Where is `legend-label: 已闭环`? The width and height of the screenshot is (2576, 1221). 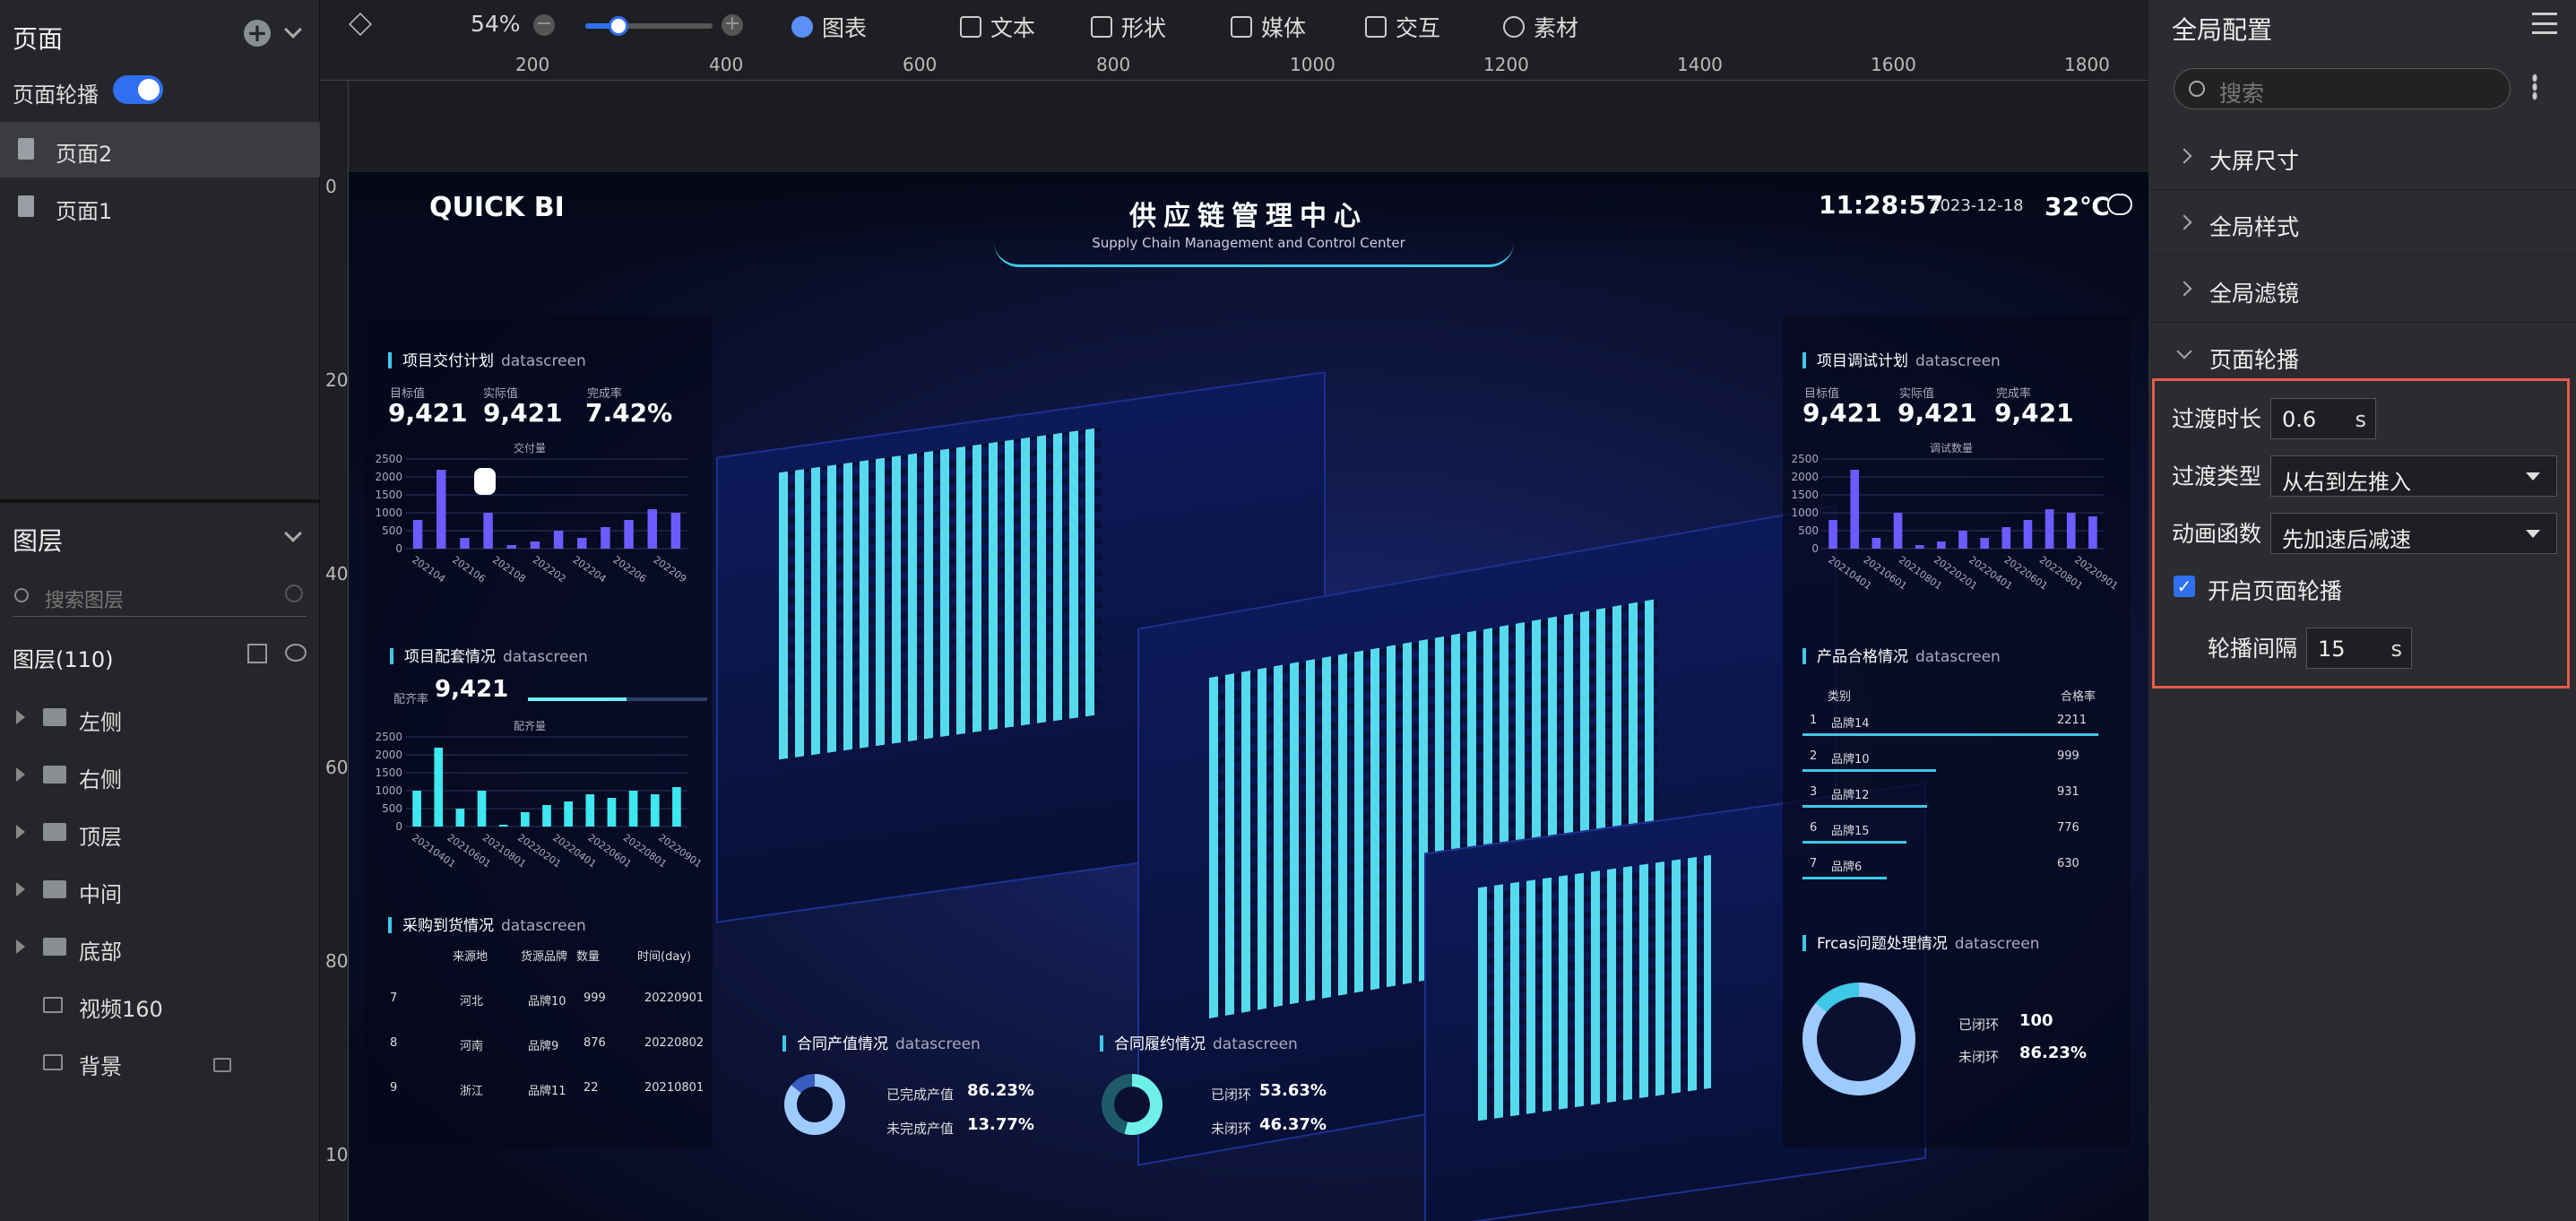 legend-label: 已闭环 is located at coordinates (1231, 1095).